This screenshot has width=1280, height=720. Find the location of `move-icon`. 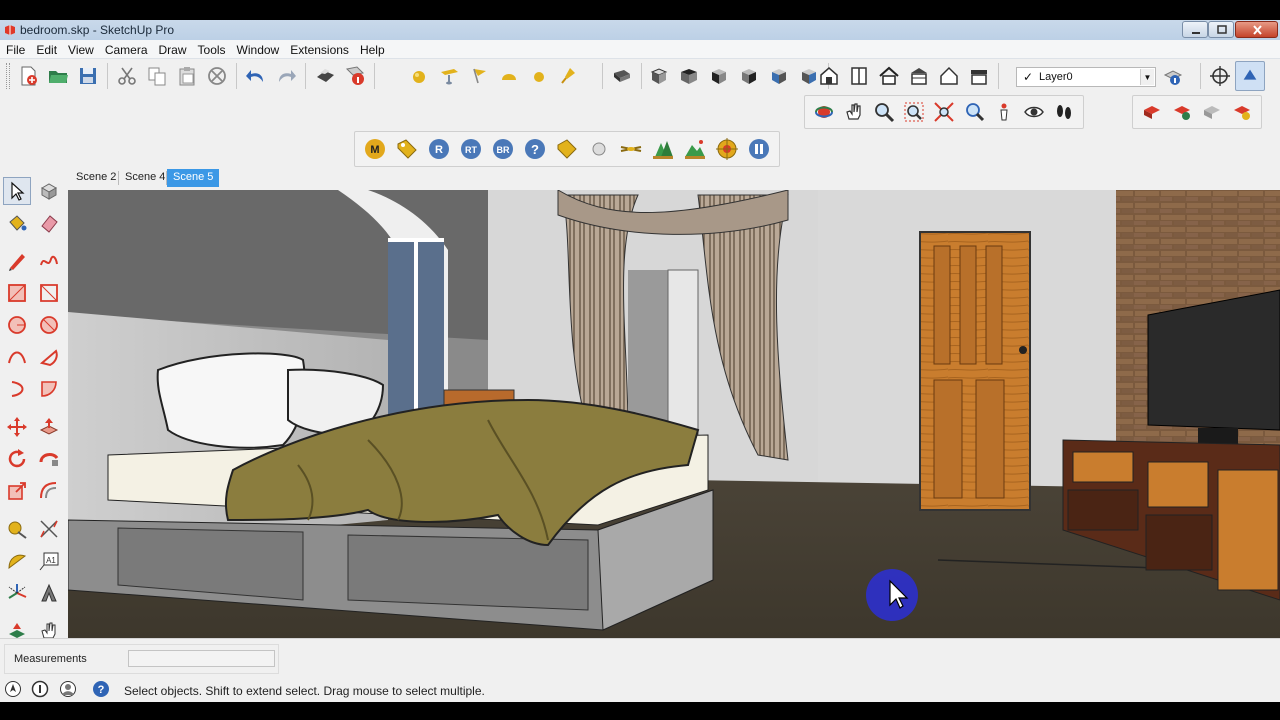

move-icon is located at coordinates (17, 427).